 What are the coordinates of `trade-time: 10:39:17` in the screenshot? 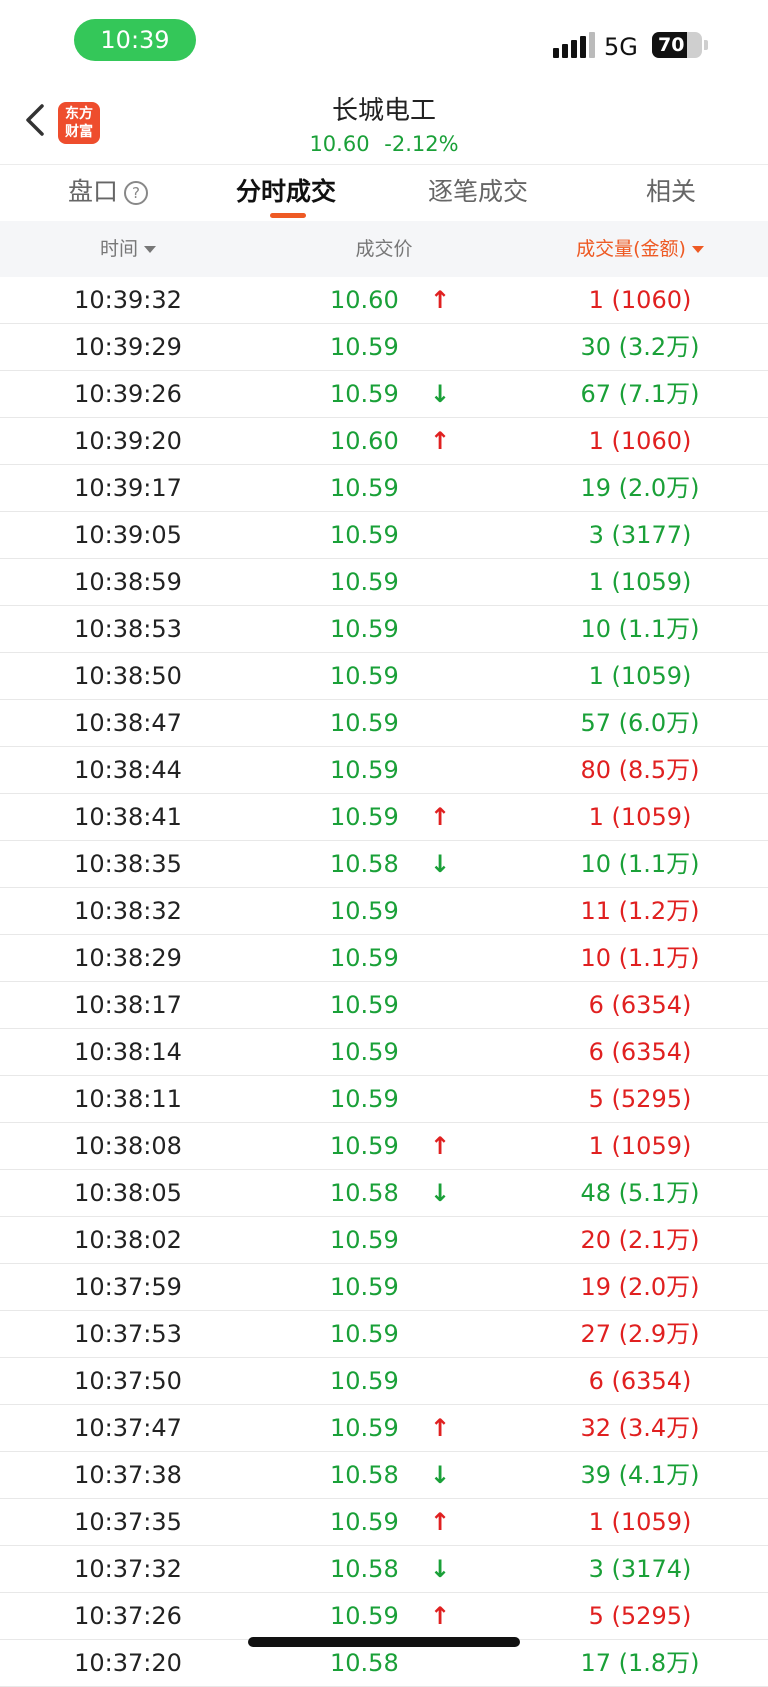 It's located at (128, 488).